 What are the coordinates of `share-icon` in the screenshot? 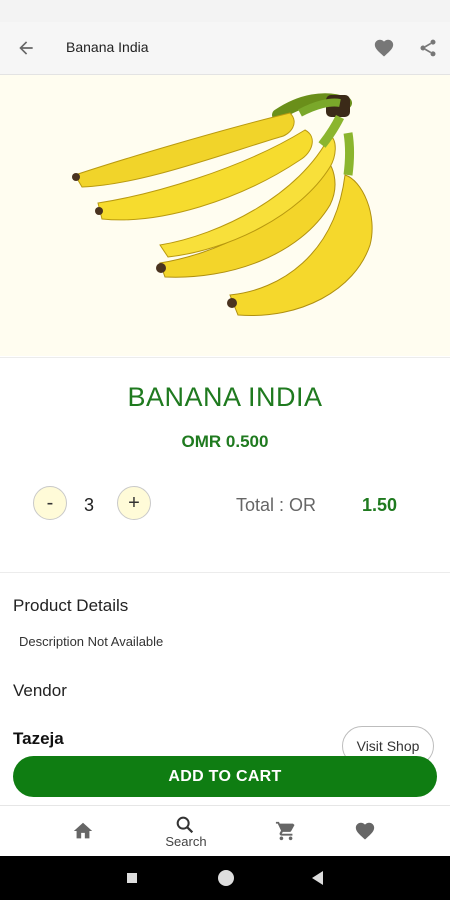 It's located at (428, 48).